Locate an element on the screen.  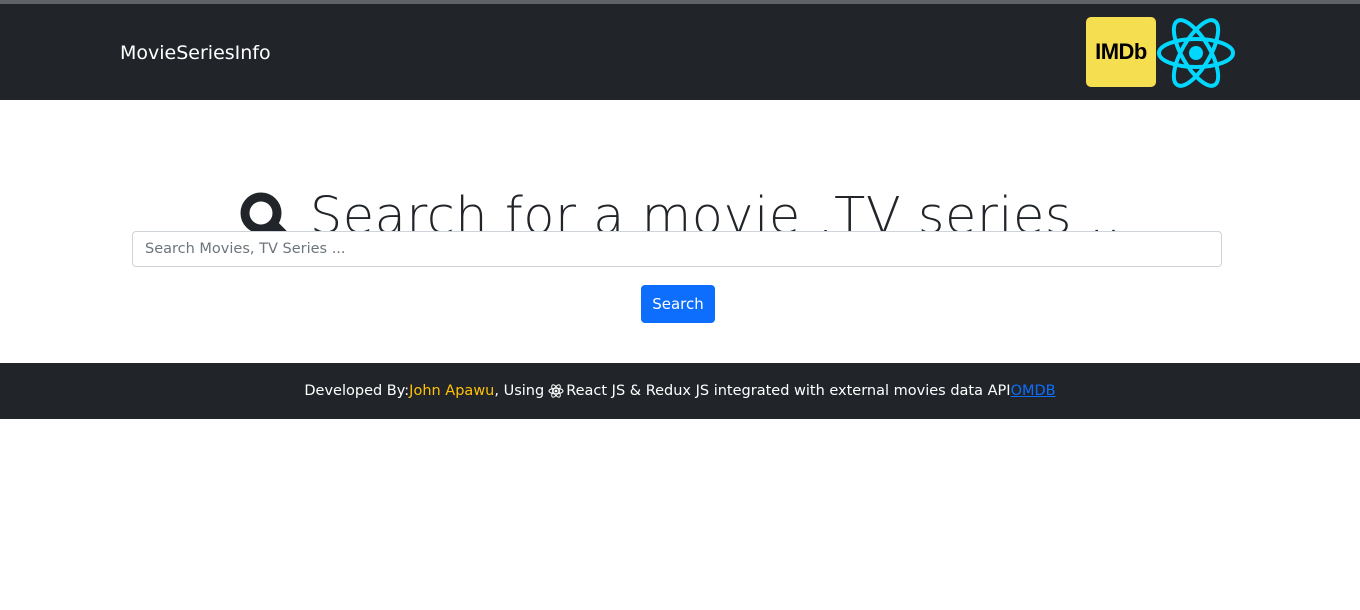
imdb-logo-text: IMDb is located at coordinates (1121, 51).